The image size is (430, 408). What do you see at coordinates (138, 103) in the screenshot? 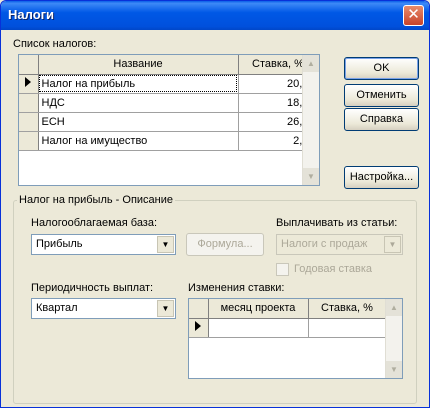
I see `tax-name-cell: НДС` at bounding box center [138, 103].